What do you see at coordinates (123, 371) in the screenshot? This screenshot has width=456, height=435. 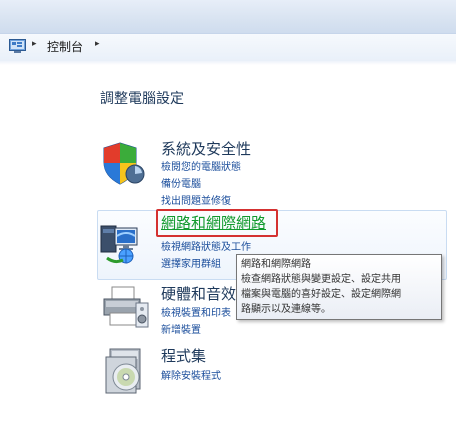 I see `programs-icon` at bounding box center [123, 371].